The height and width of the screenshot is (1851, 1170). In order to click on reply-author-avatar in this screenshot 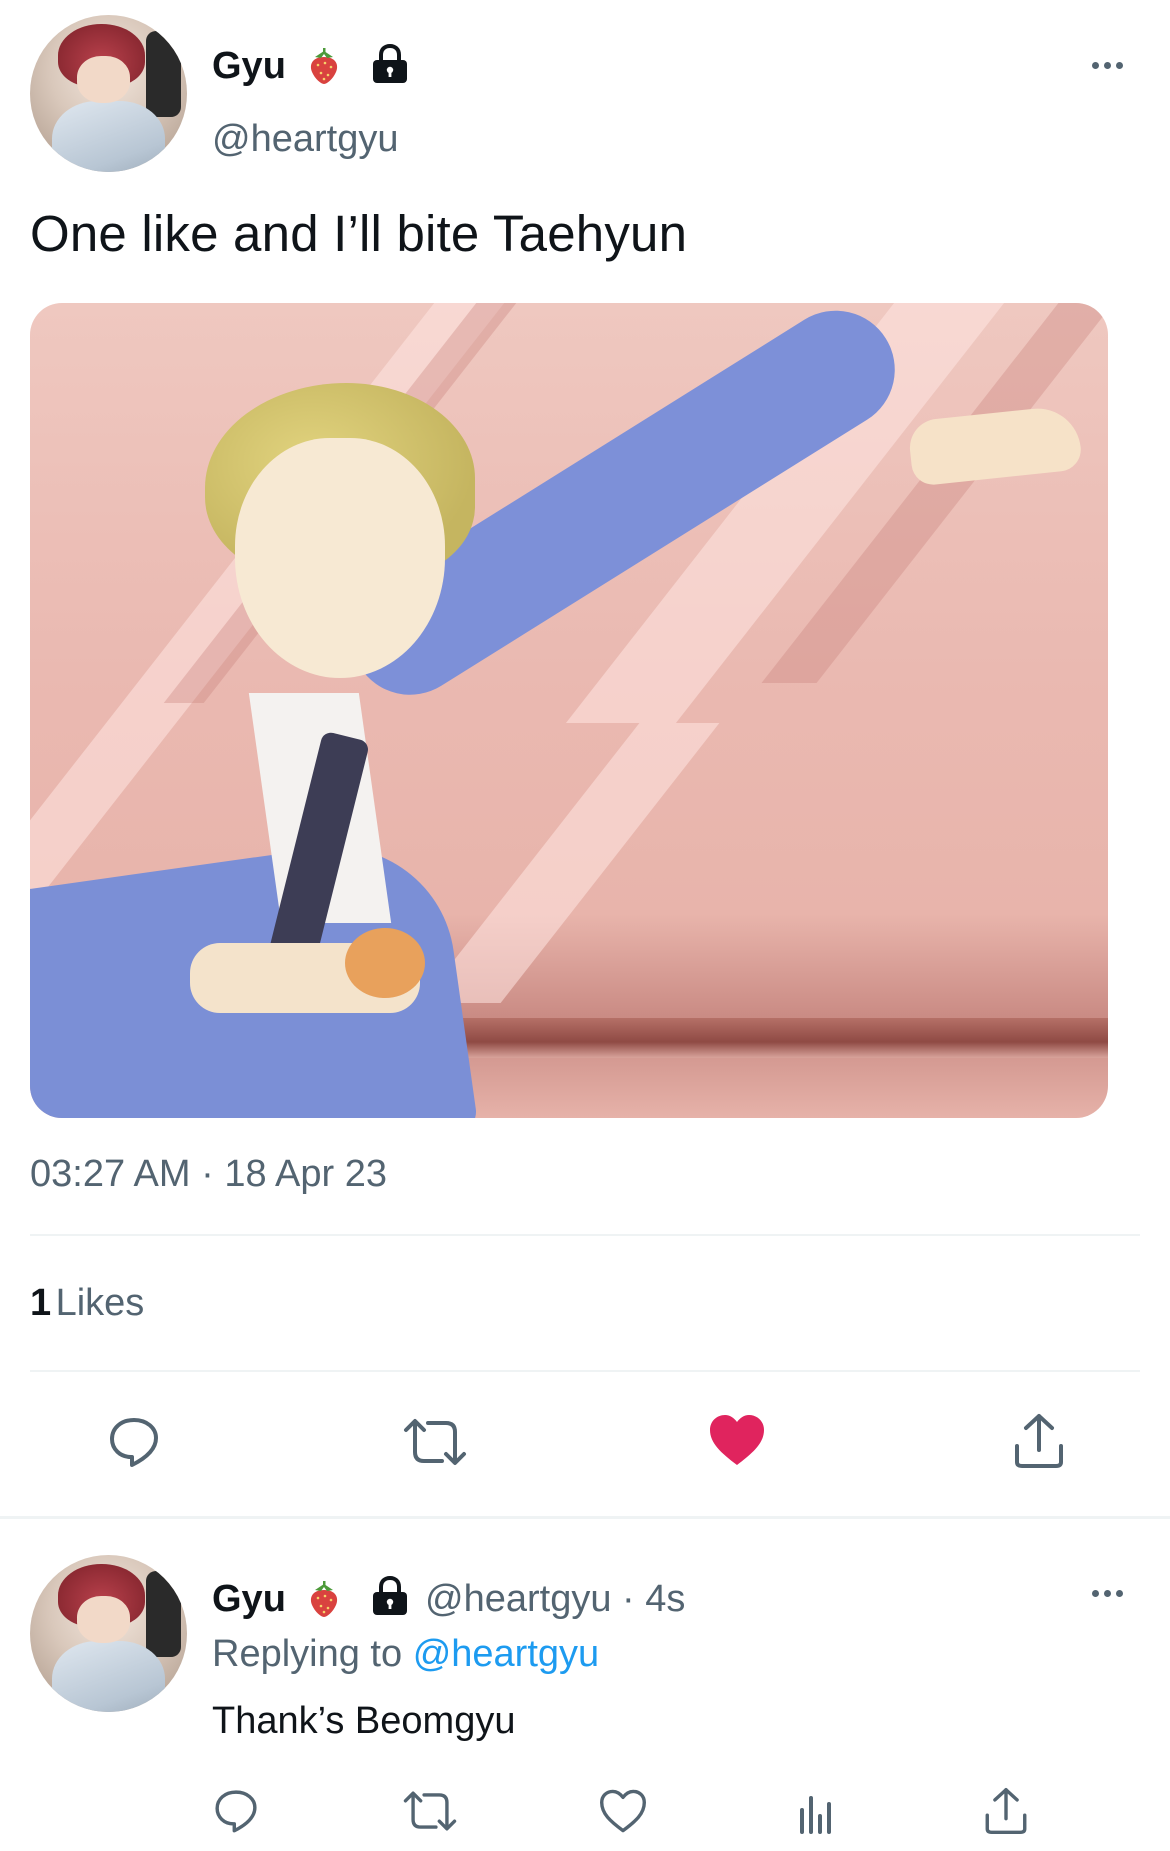, I will do `click(108, 1633)`.